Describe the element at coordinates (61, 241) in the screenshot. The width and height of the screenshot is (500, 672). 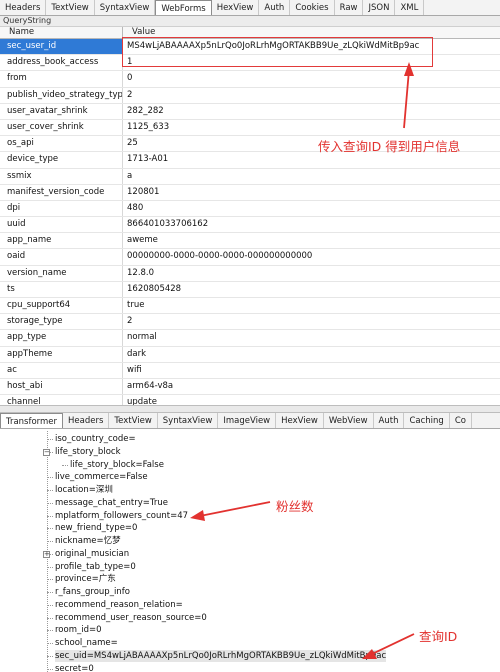
I see `param-name: app_name` at that location.